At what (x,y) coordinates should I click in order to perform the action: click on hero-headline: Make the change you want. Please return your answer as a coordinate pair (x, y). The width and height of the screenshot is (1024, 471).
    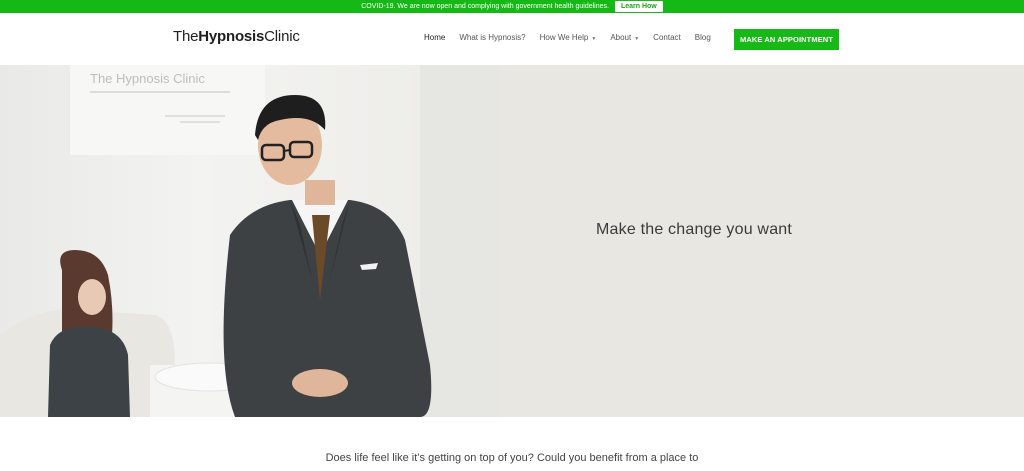
    Looking at the image, I should click on (694, 229).